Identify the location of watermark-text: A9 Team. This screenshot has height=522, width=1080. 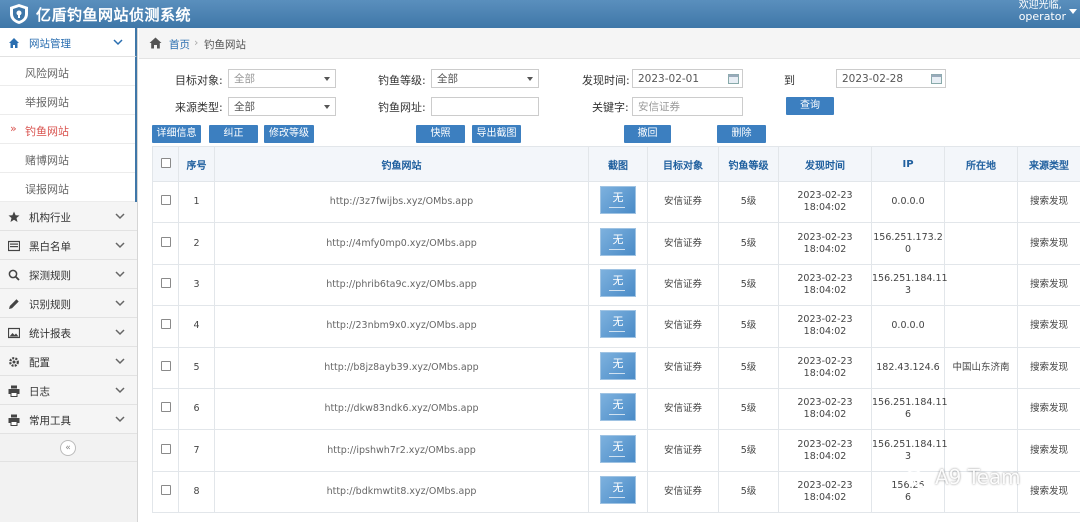
(978, 477).